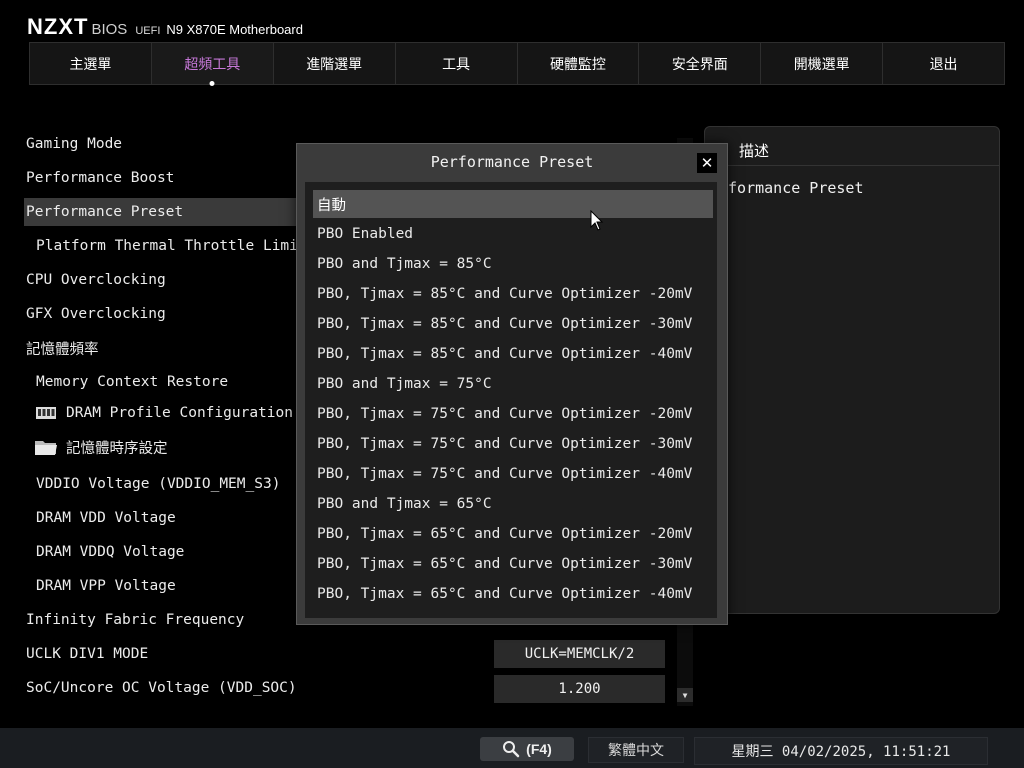 Image resolution: width=1024 pixels, height=768 pixels. Describe the element at coordinates (106, 518) in the screenshot. I see `setting-label: DRAM VDD Voltage` at that location.